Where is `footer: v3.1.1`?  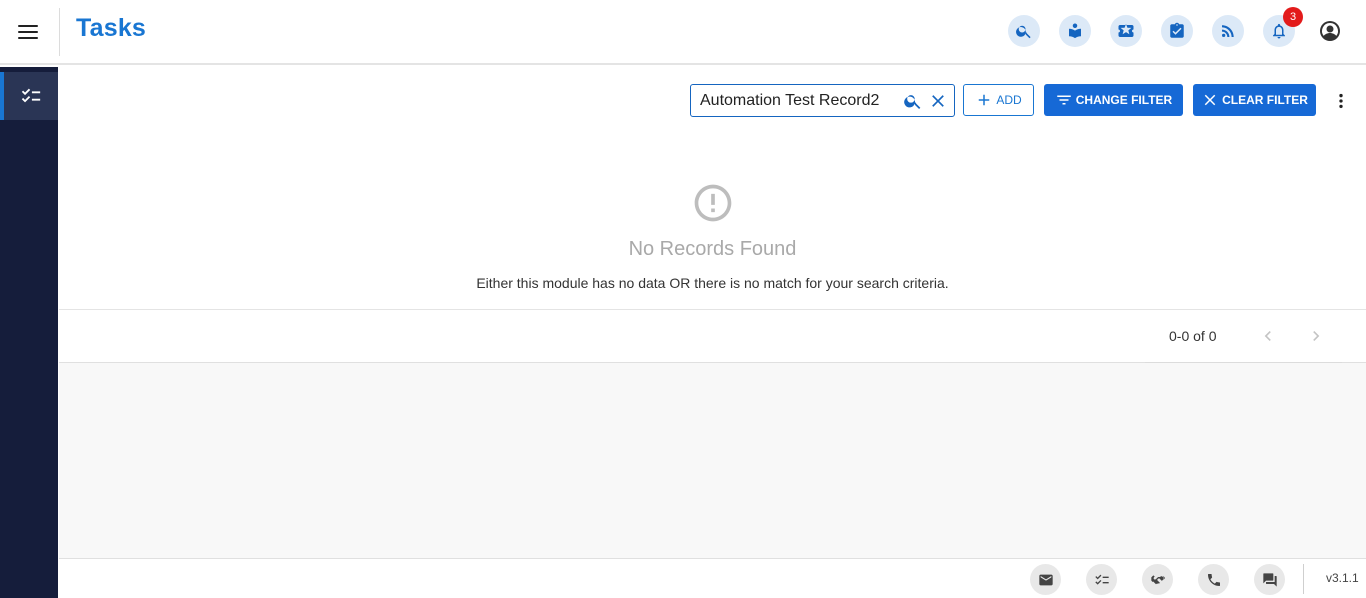
footer: v3.1.1 is located at coordinates (712, 578).